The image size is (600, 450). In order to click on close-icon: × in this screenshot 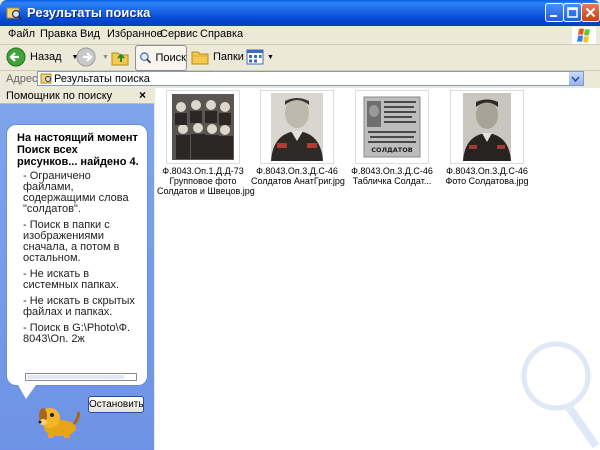, I will do `click(142, 95)`.